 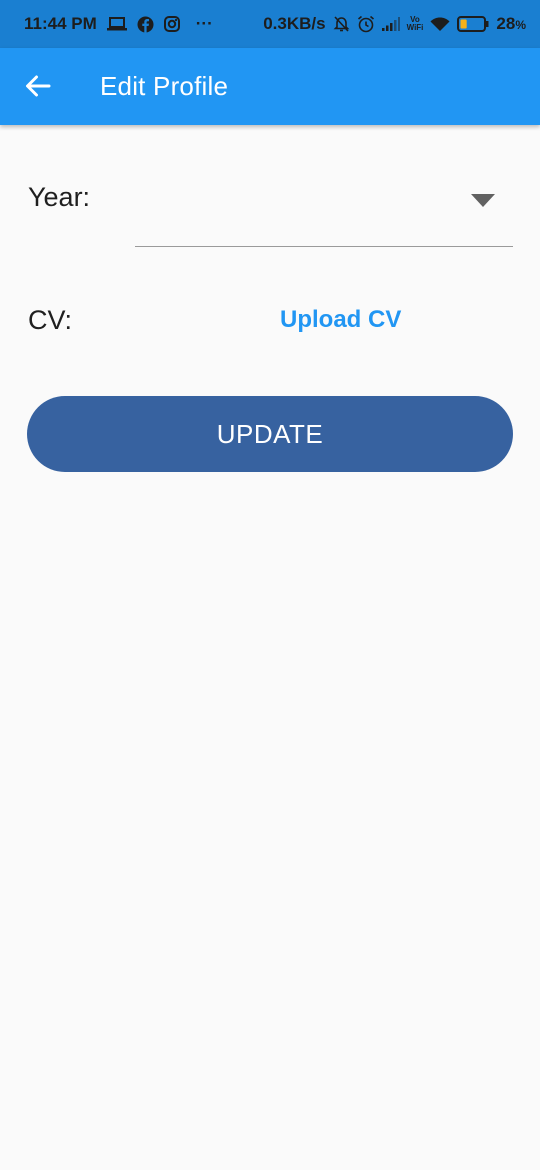 What do you see at coordinates (294, 23) in the screenshot?
I see `network-speed: 0.3KB/s` at bounding box center [294, 23].